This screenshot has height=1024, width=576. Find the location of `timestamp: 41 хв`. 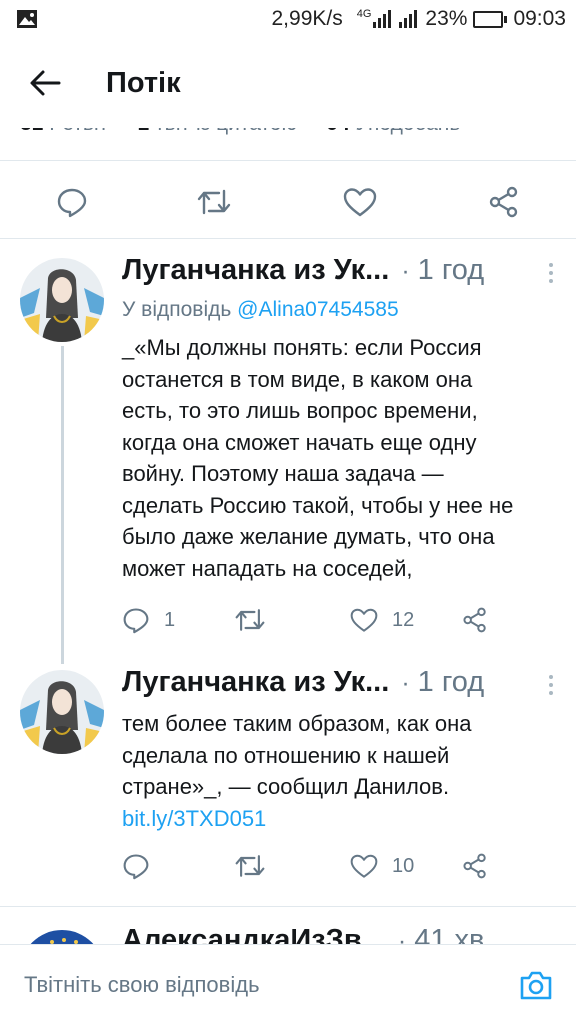

timestamp: 41 хв is located at coordinates (449, 934).